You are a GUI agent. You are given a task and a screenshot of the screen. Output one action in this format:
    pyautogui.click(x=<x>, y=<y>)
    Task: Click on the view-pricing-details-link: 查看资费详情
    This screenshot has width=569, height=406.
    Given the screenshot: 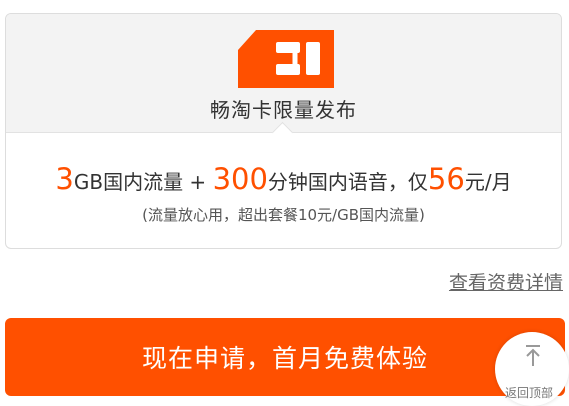 What is the action you would take?
    pyautogui.click(x=506, y=281)
    